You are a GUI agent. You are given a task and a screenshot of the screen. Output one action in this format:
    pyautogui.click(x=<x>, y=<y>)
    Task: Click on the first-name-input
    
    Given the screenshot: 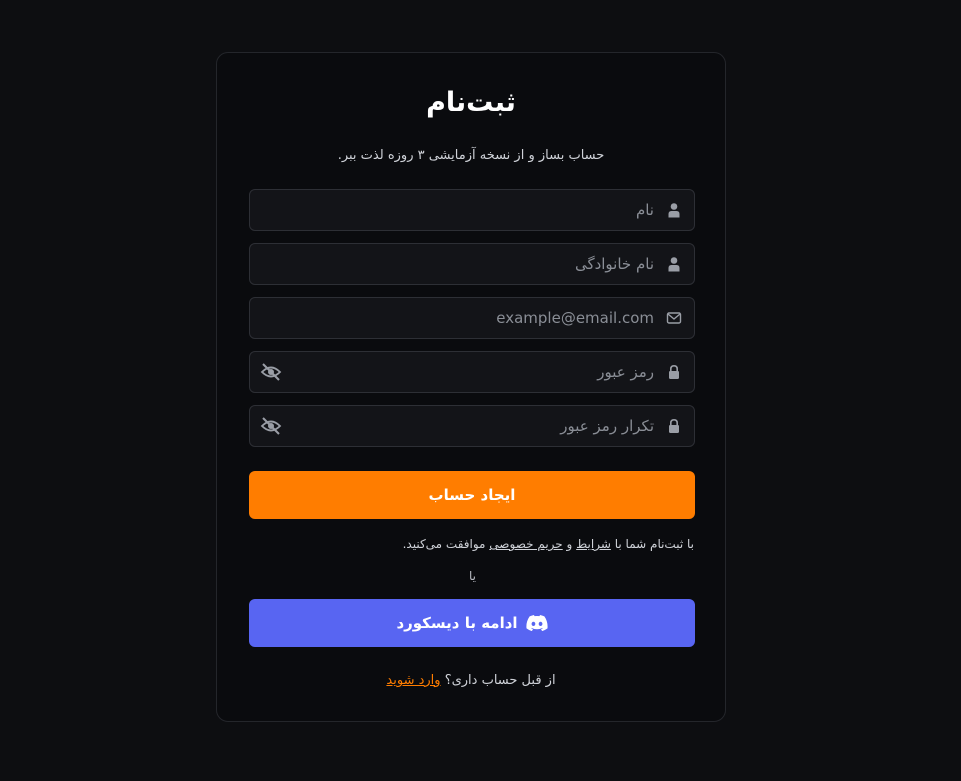 What is the action you would take?
    pyautogui.click(x=475, y=210)
    